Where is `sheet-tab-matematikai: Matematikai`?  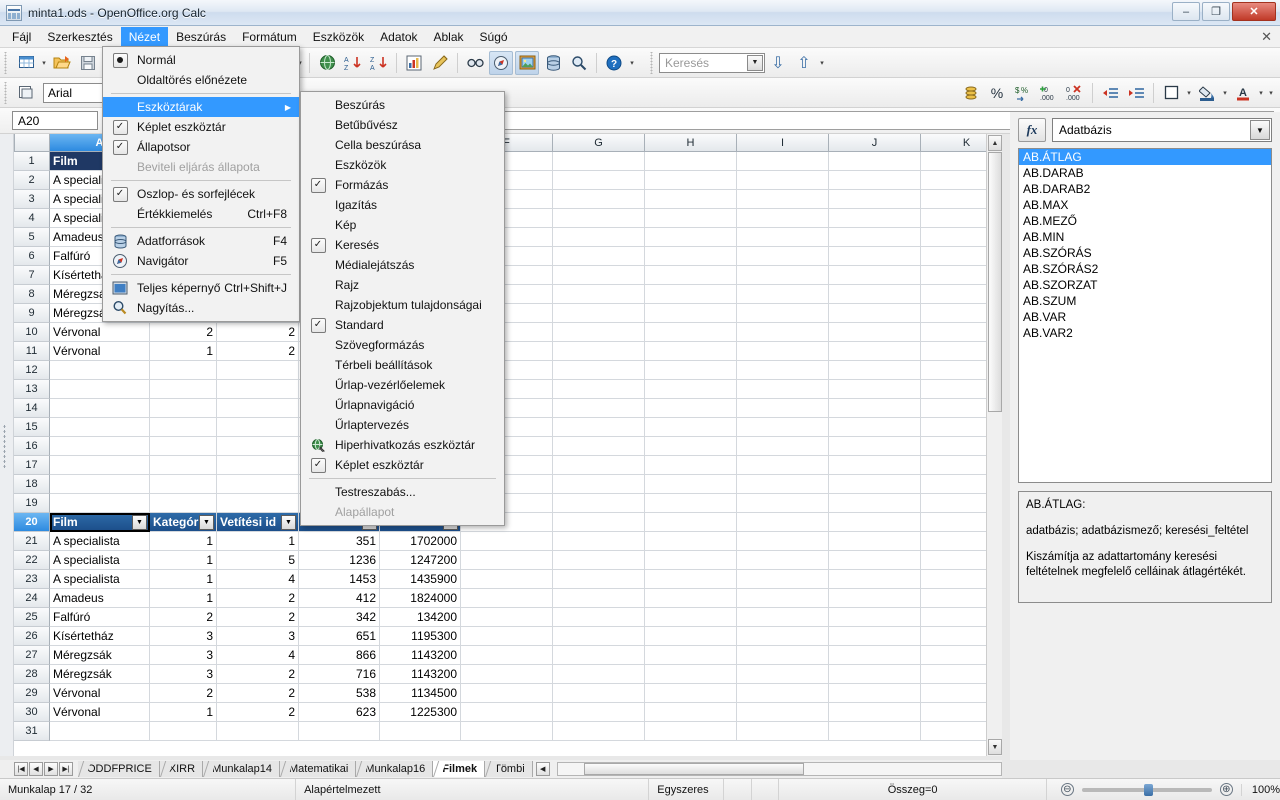 sheet-tab-matematikai: Matematikai is located at coordinates (318, 769).